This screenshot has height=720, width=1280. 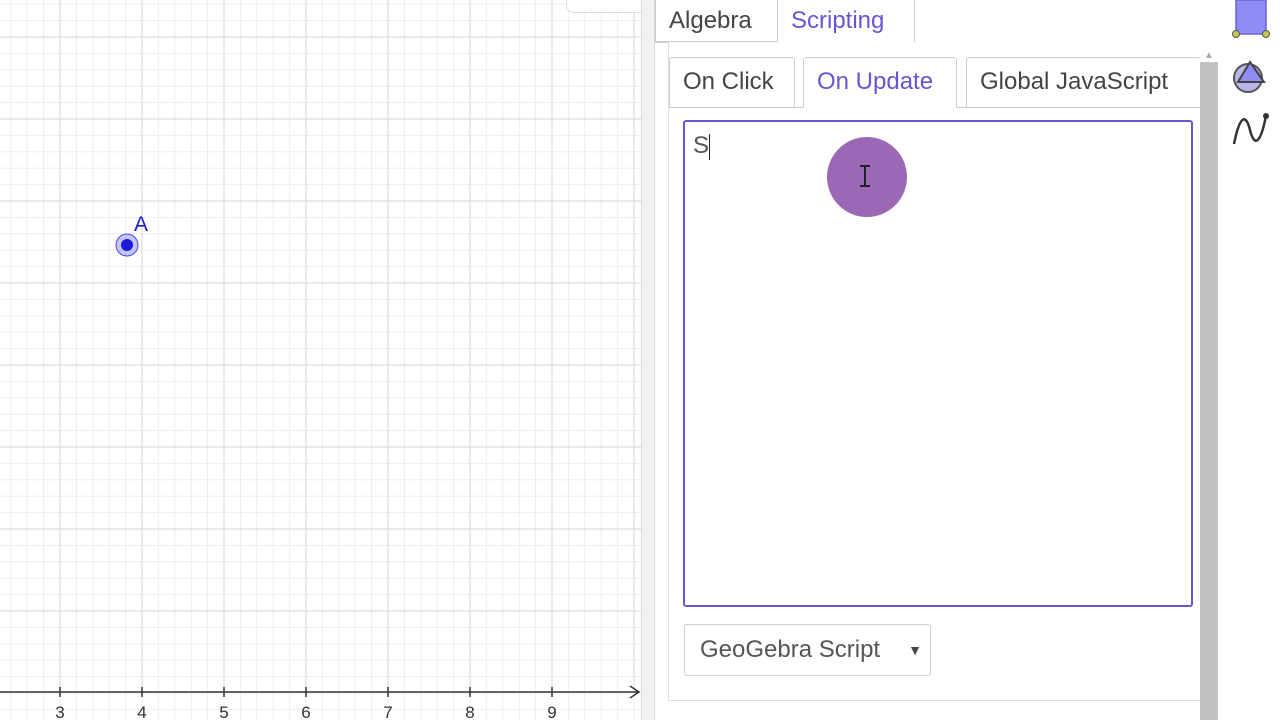 I want to click on x-tick-label: 4, so click(x=141, y=711).